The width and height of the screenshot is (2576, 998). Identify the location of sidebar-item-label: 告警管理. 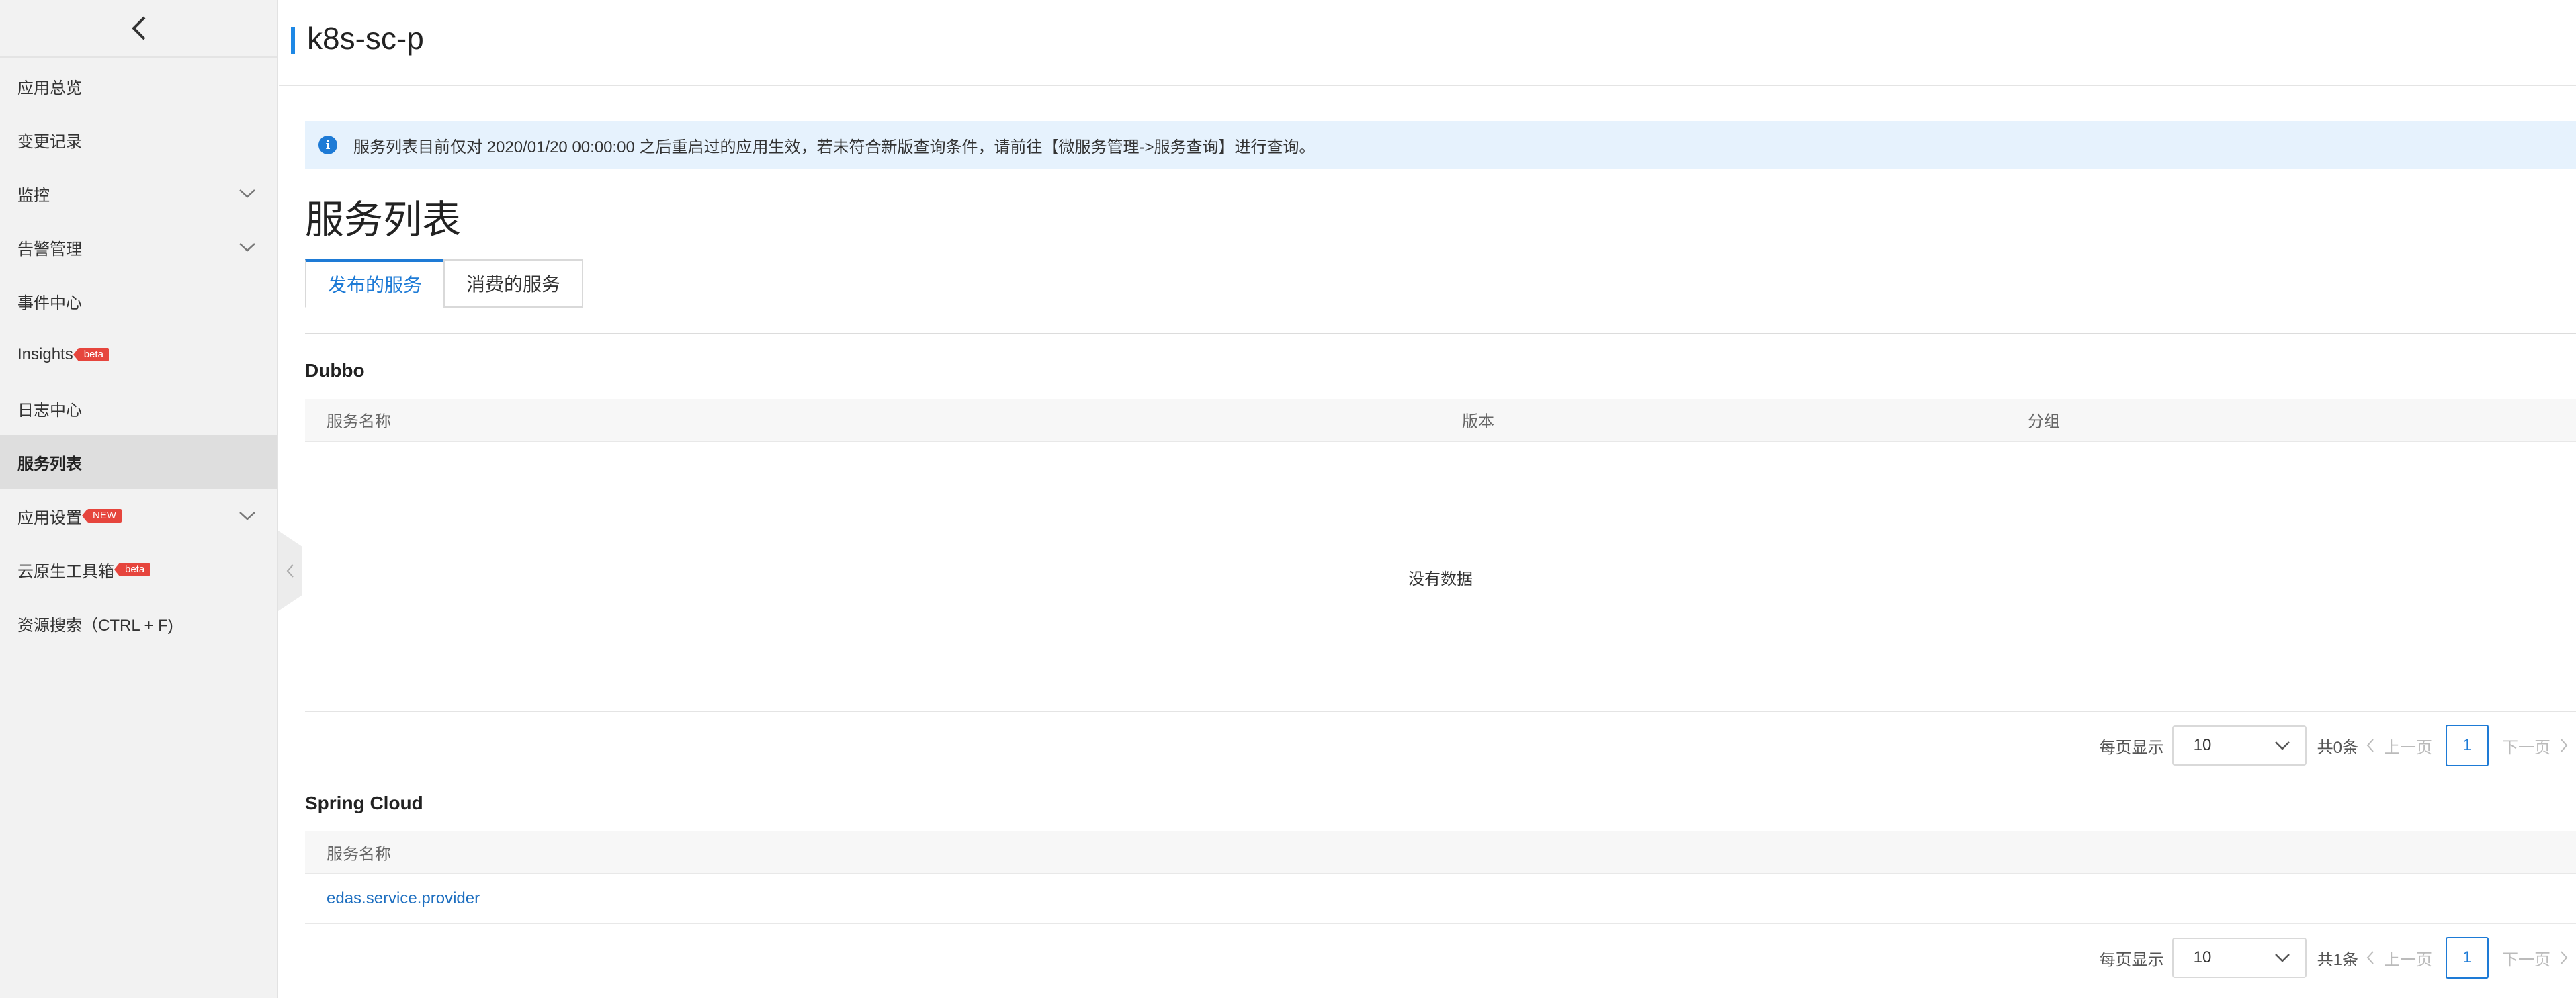
(49, 250).